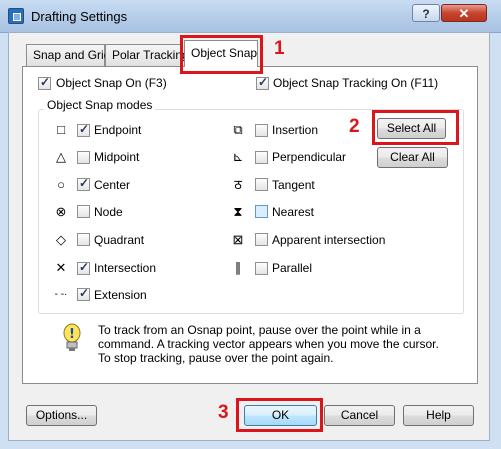  Describe the element at coordinates (250, 16) in the screenshot. I see `title-bar: Drafting Settings ? ✕` at that location.